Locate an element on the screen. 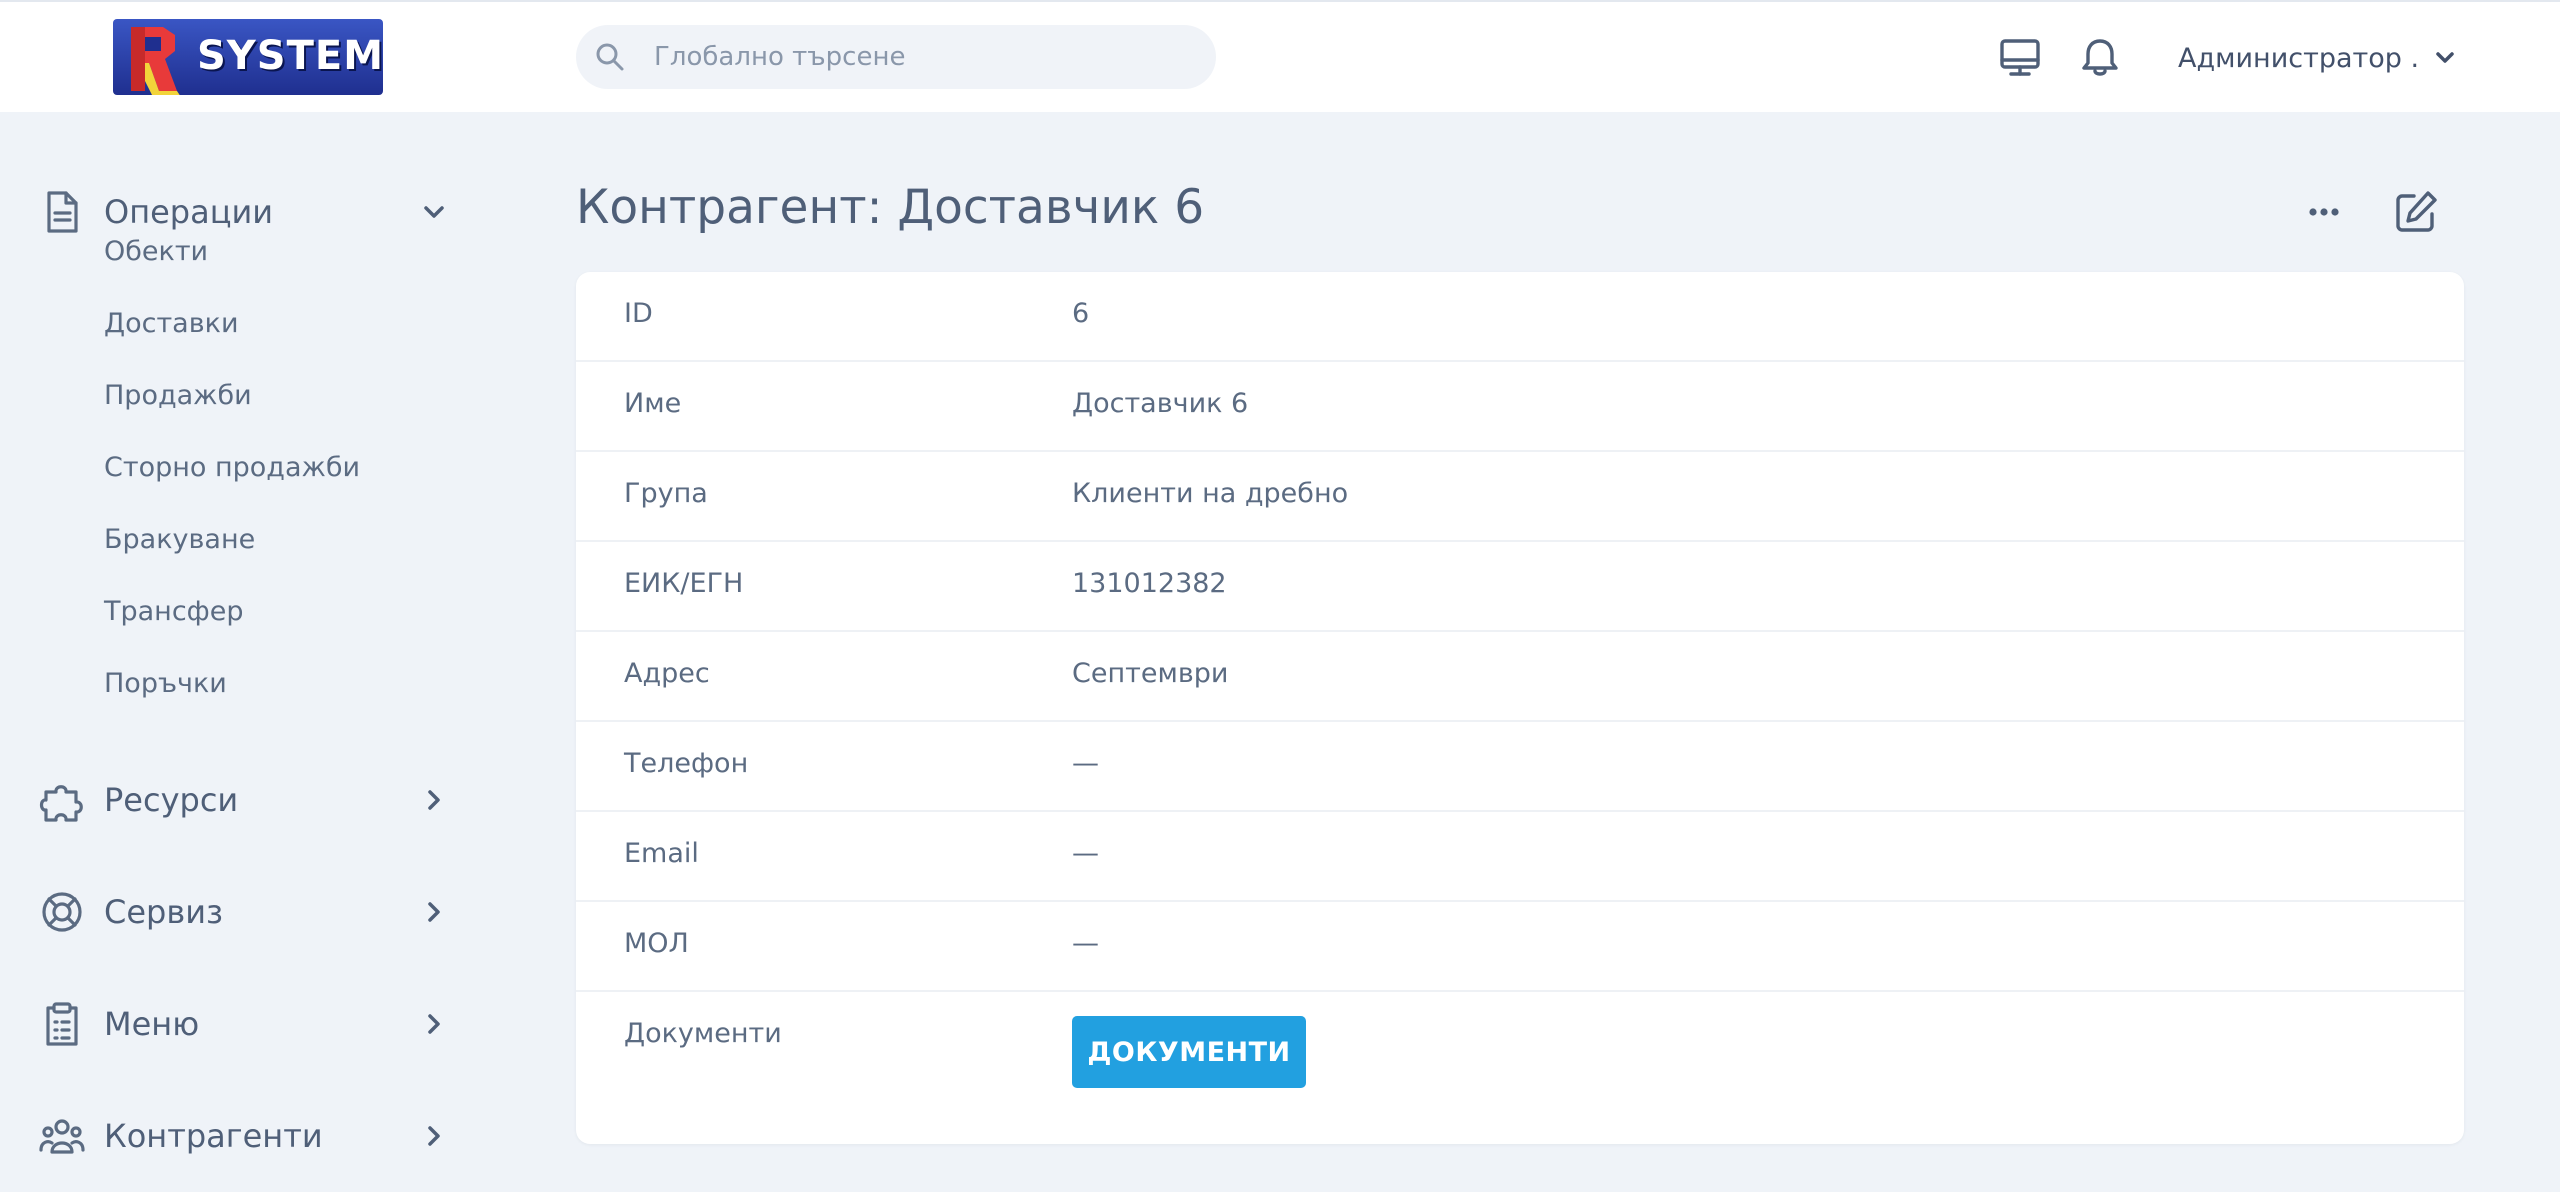  detail-row-id: ID 6 is located at coordinates (1520, 317).